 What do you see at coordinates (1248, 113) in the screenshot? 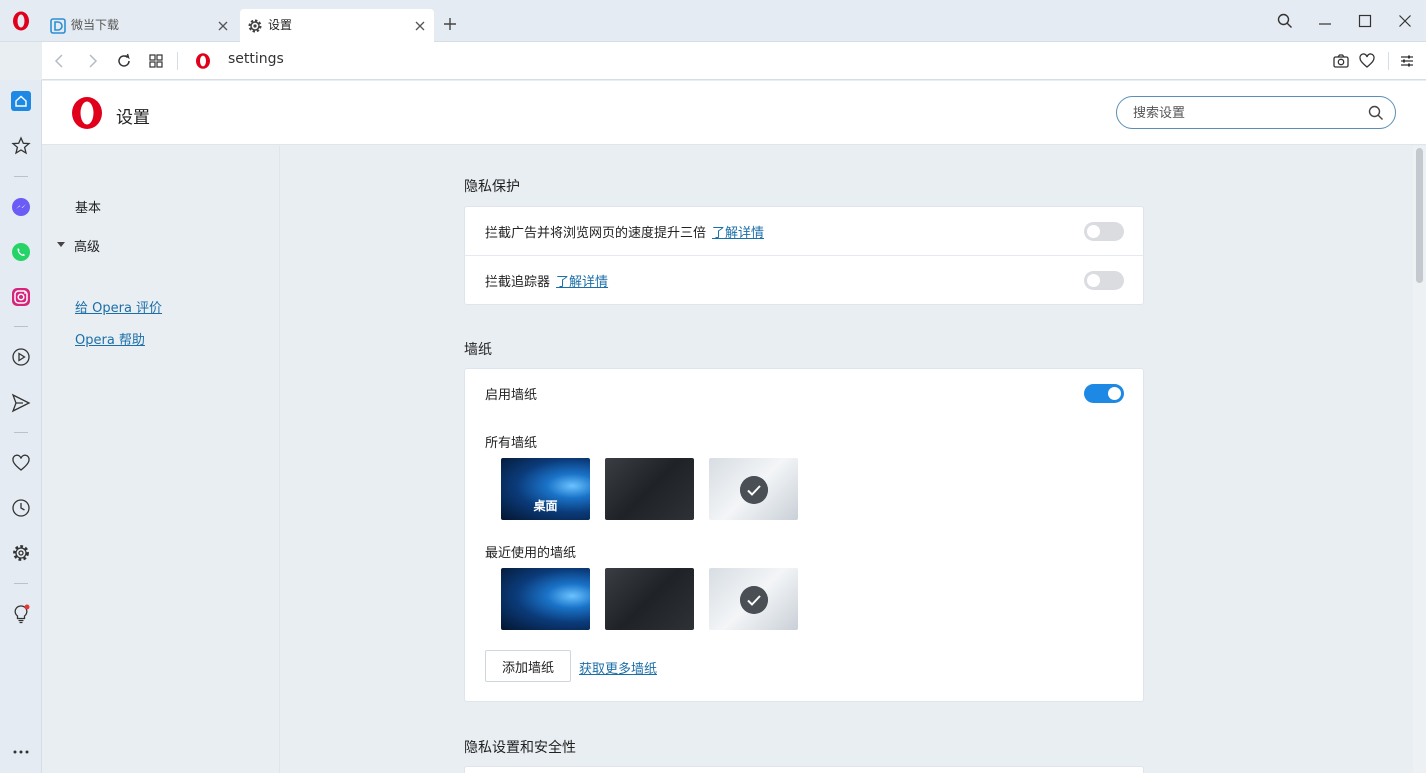
I see `search-input` at bounding box center [1248, 113].